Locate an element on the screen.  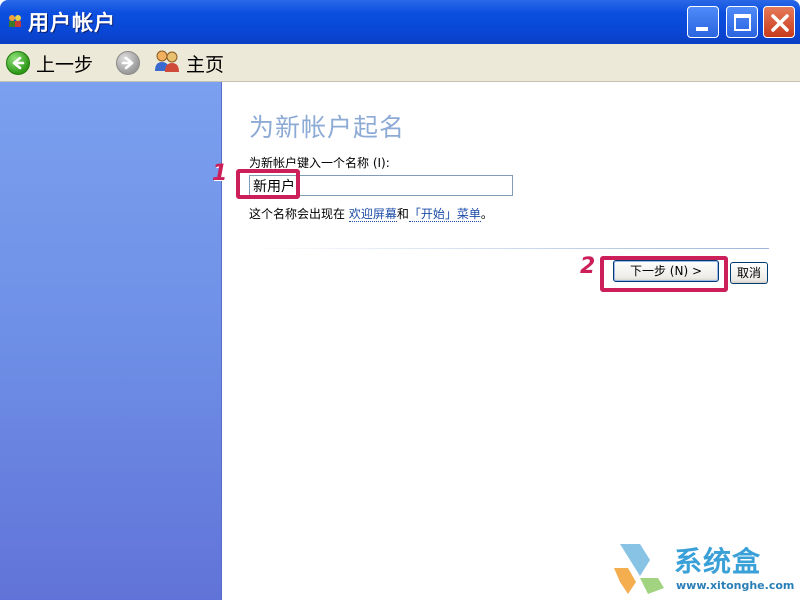
maximize-icon is located at coordinates (742, 22).